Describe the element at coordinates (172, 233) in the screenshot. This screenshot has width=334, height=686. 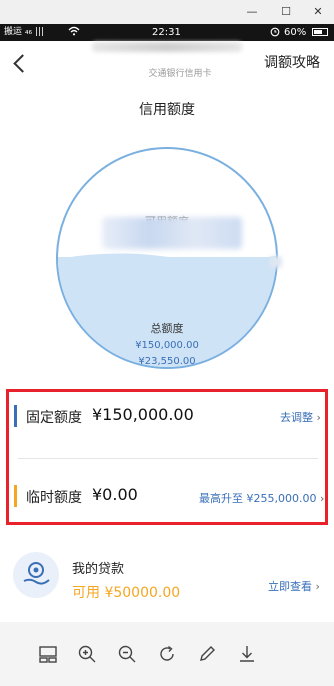
I see `available-amount-redacted` at that location.